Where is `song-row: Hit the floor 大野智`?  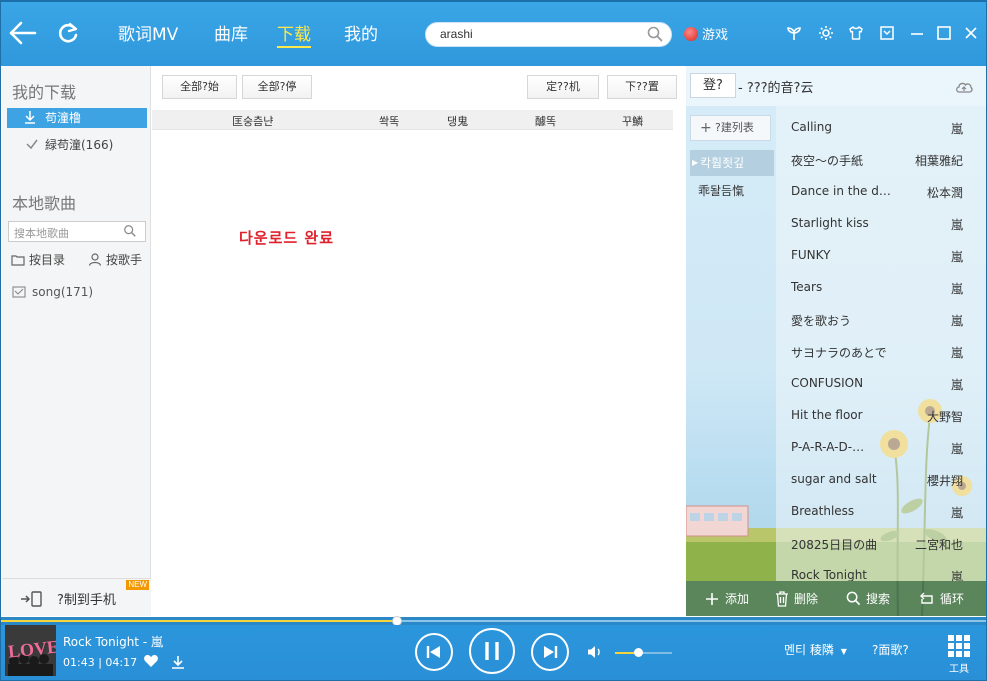
song-row: Hit the floor 大野智 is located at coordinates (881, 416).